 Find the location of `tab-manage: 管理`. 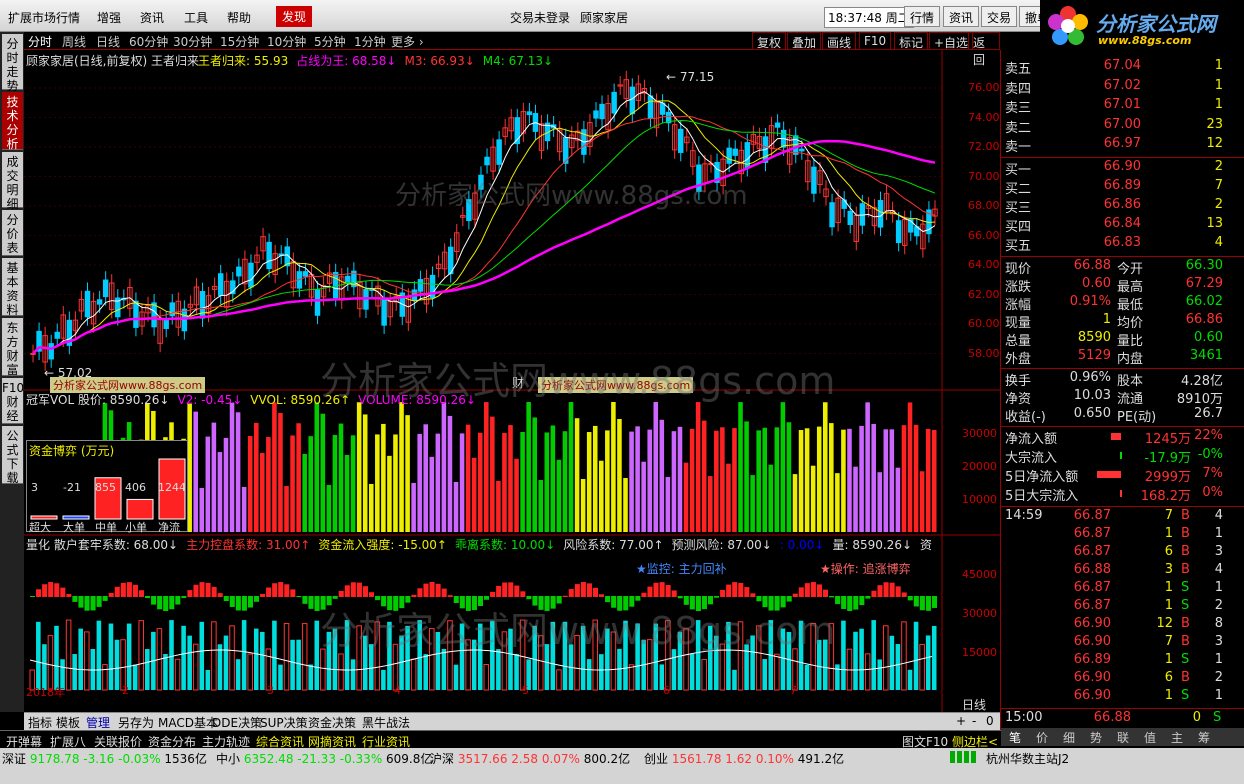

tab-manage: 管理 is located at coordinates (98, 722).